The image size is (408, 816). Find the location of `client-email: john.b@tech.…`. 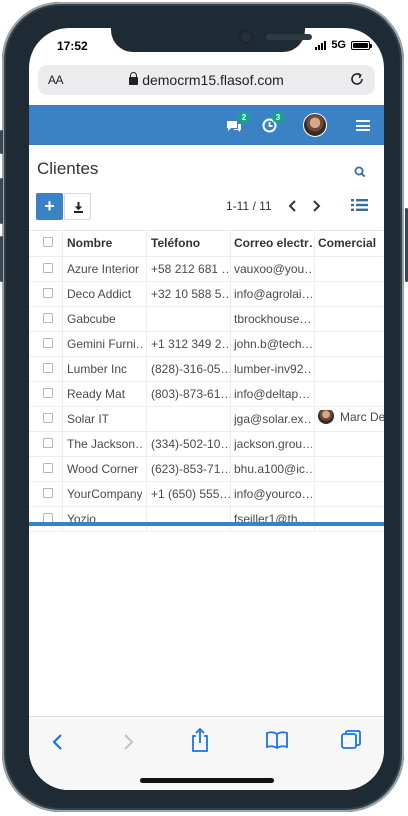

client-email: john.b@tech.… is located at coordinates (273, 344).